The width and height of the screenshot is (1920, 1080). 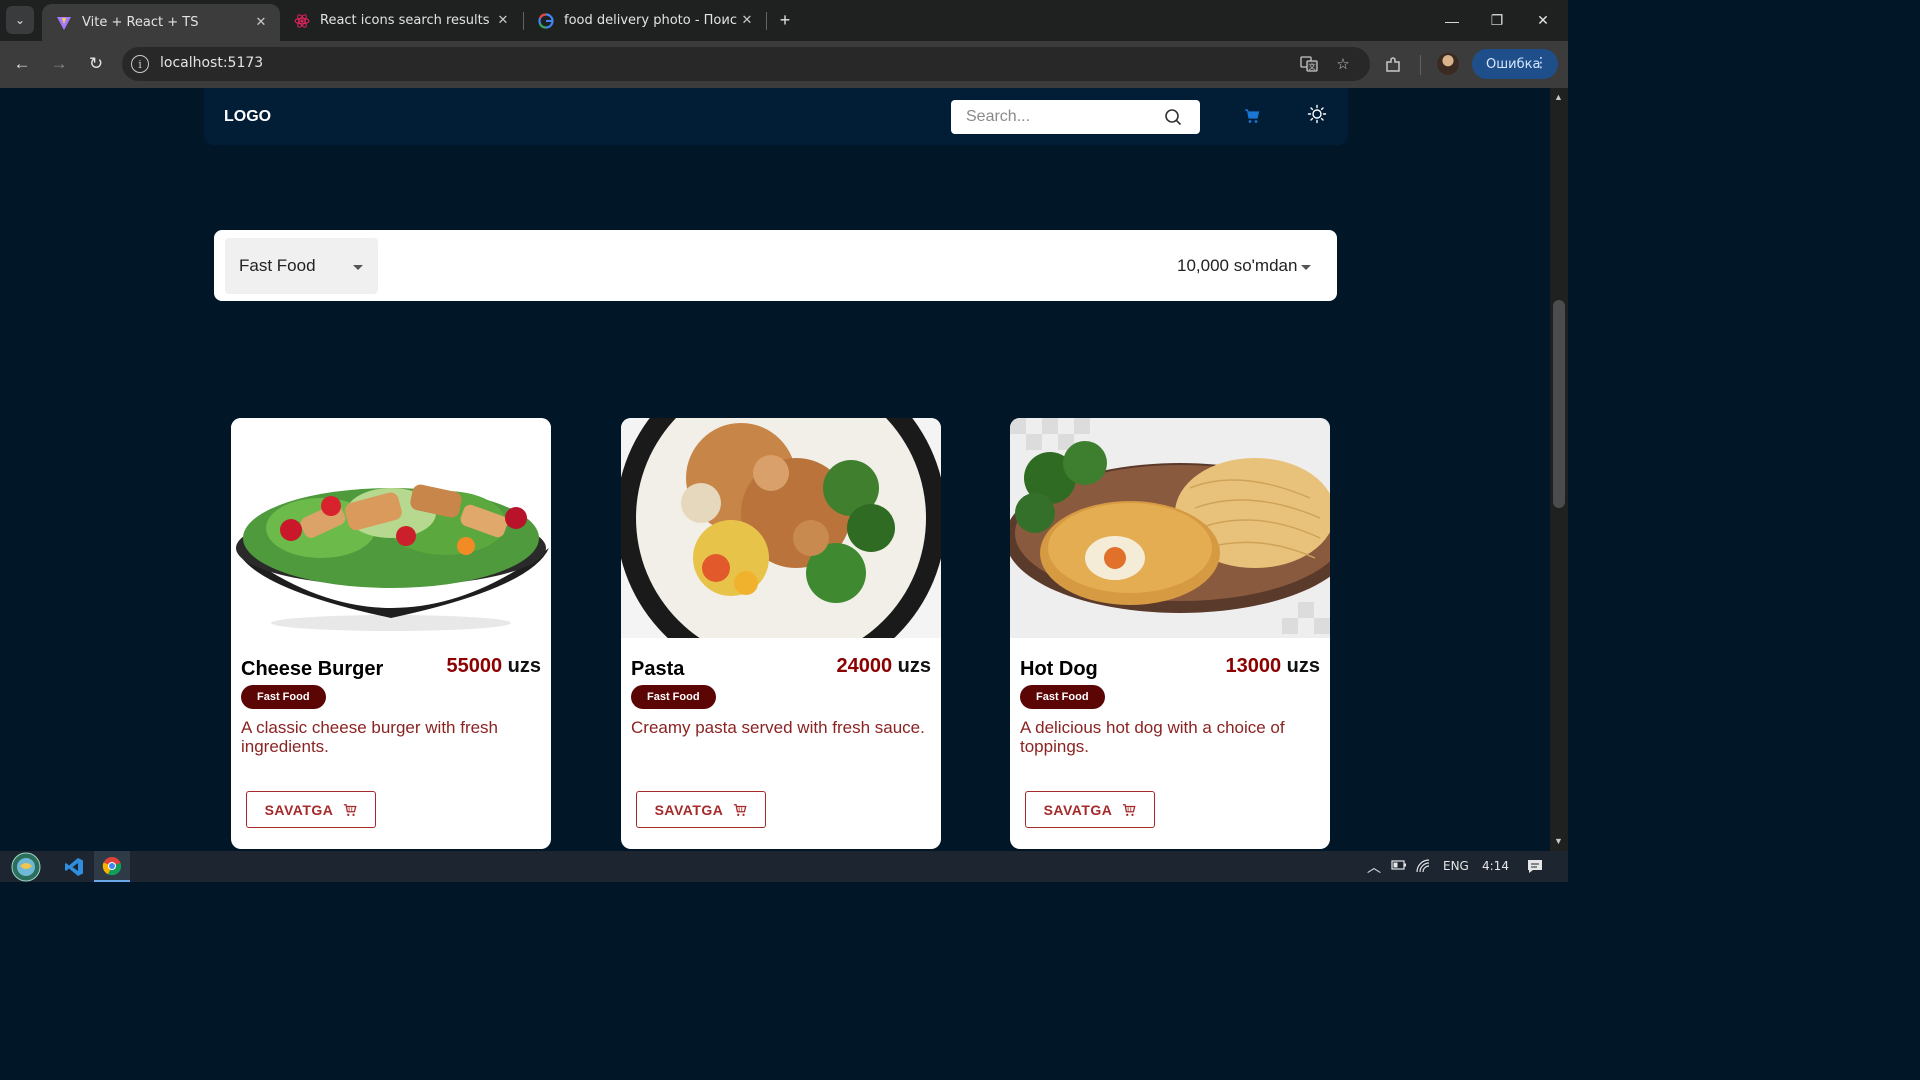 I want to click on chrome-icon, so click(x=112, y=865).